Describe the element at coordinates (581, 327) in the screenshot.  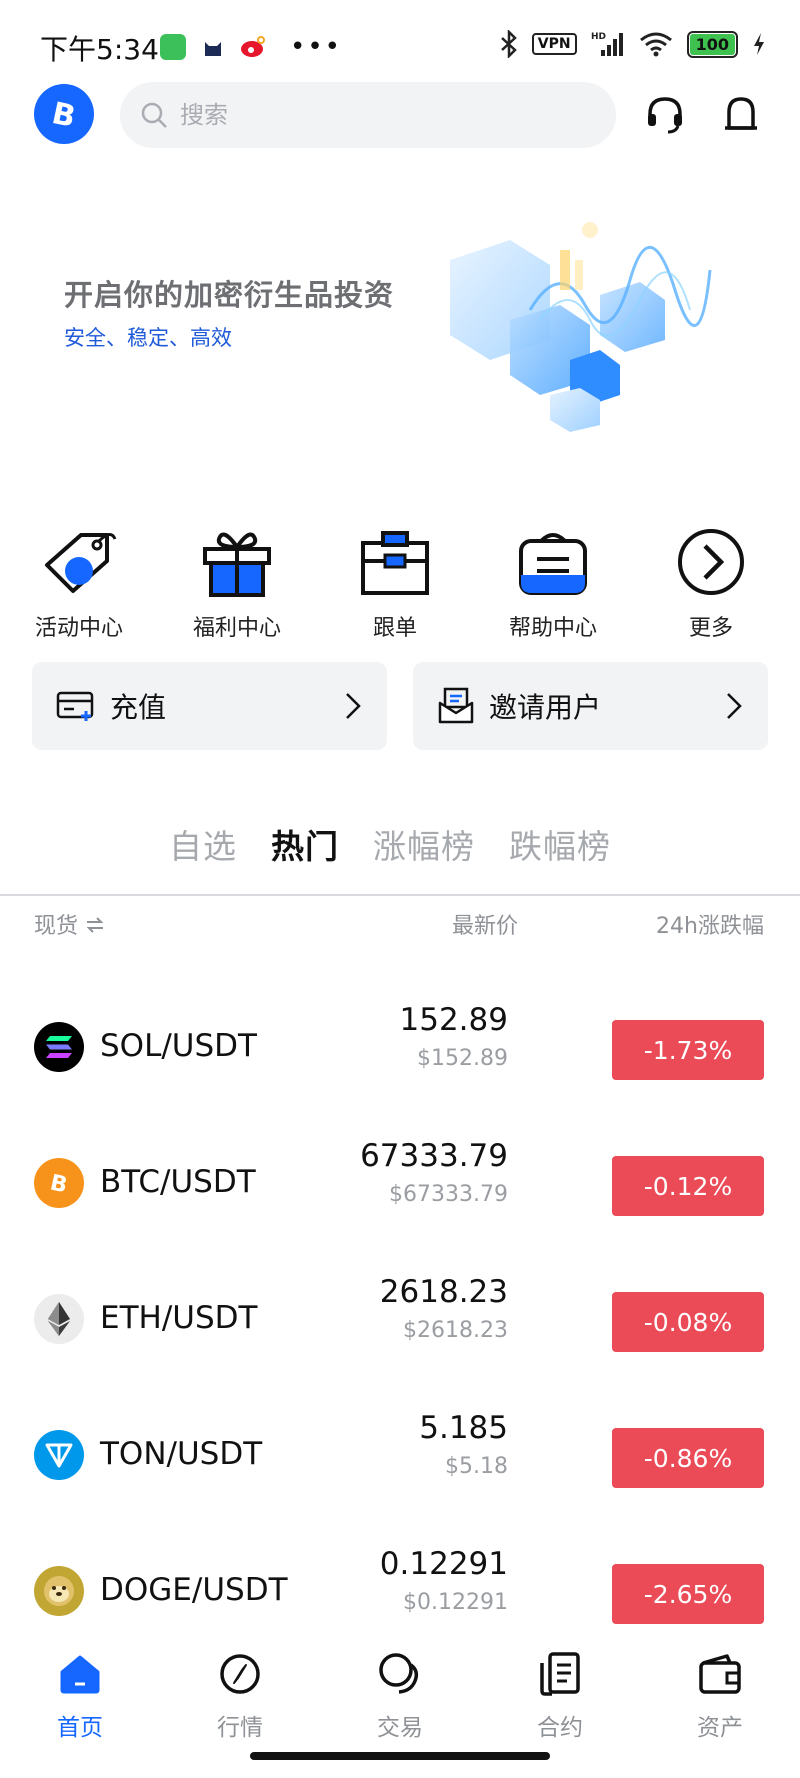
I see `banner-illustration` at that location.